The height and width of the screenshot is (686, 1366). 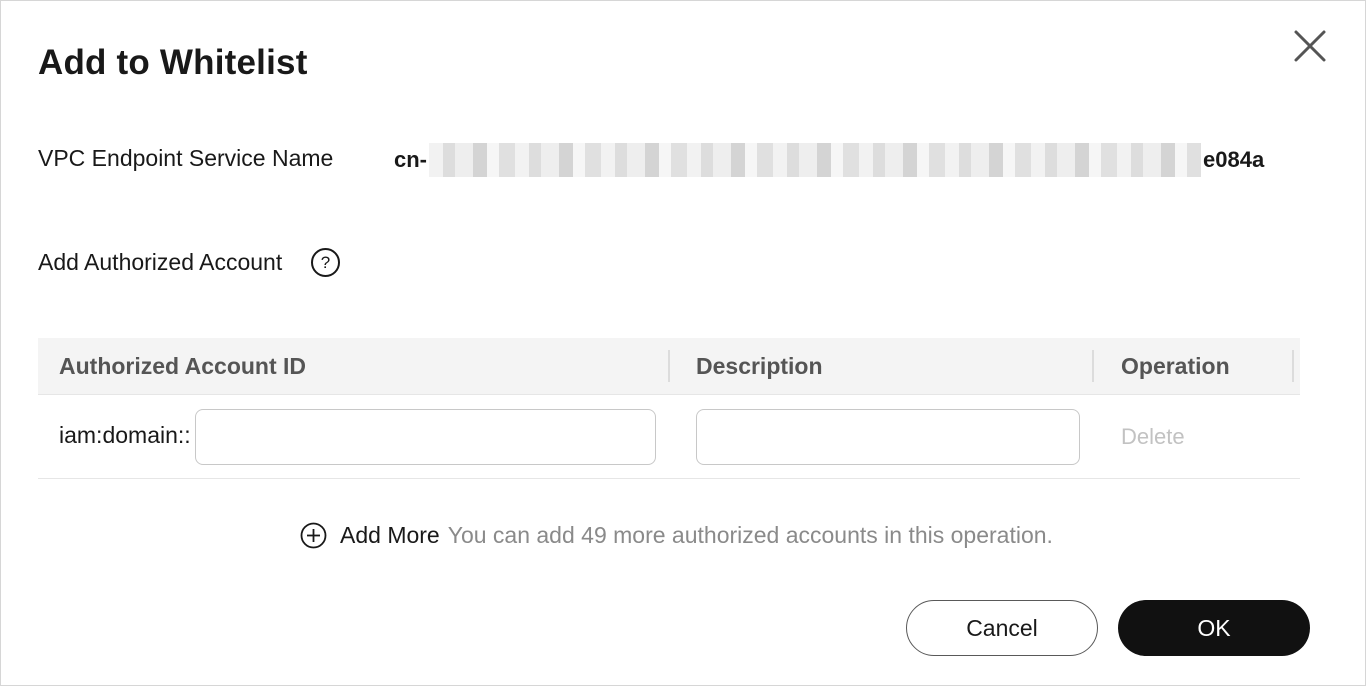 I want to click on column-header-operation: Operation, so click(x=1175, y=366).